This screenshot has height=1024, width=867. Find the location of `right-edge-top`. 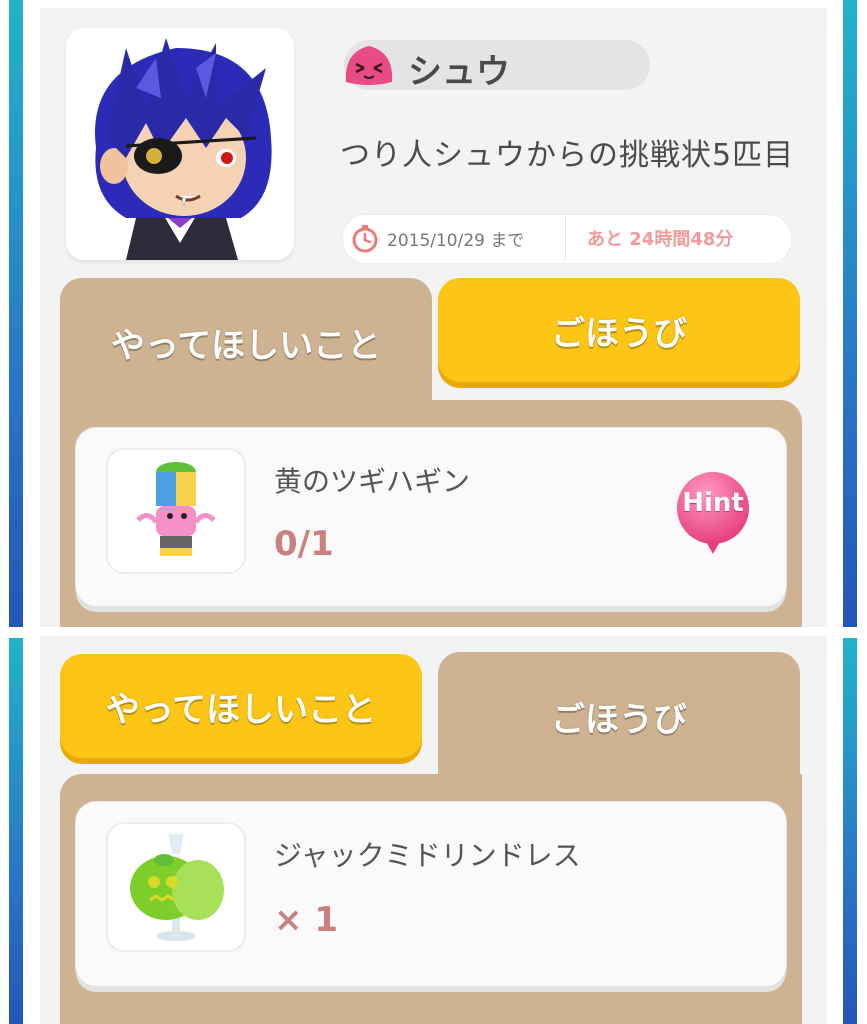

right-edge-top is located at coordinates (850, 313).